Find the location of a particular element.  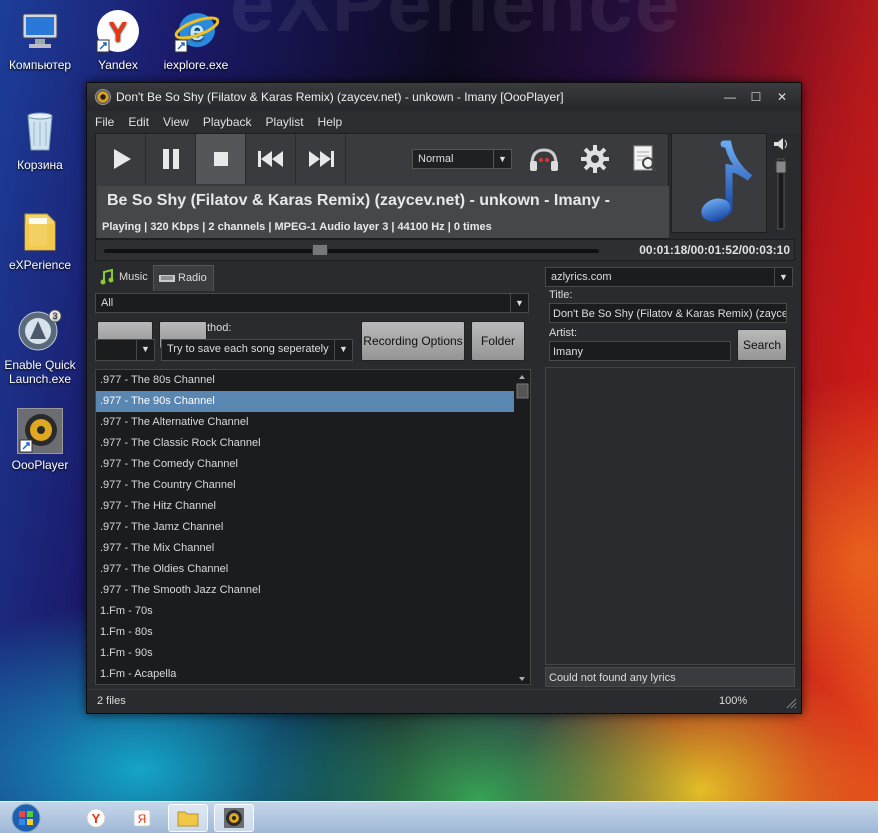

station-row: .977 - The Hitz Channel is located at coordinates (305, 506).